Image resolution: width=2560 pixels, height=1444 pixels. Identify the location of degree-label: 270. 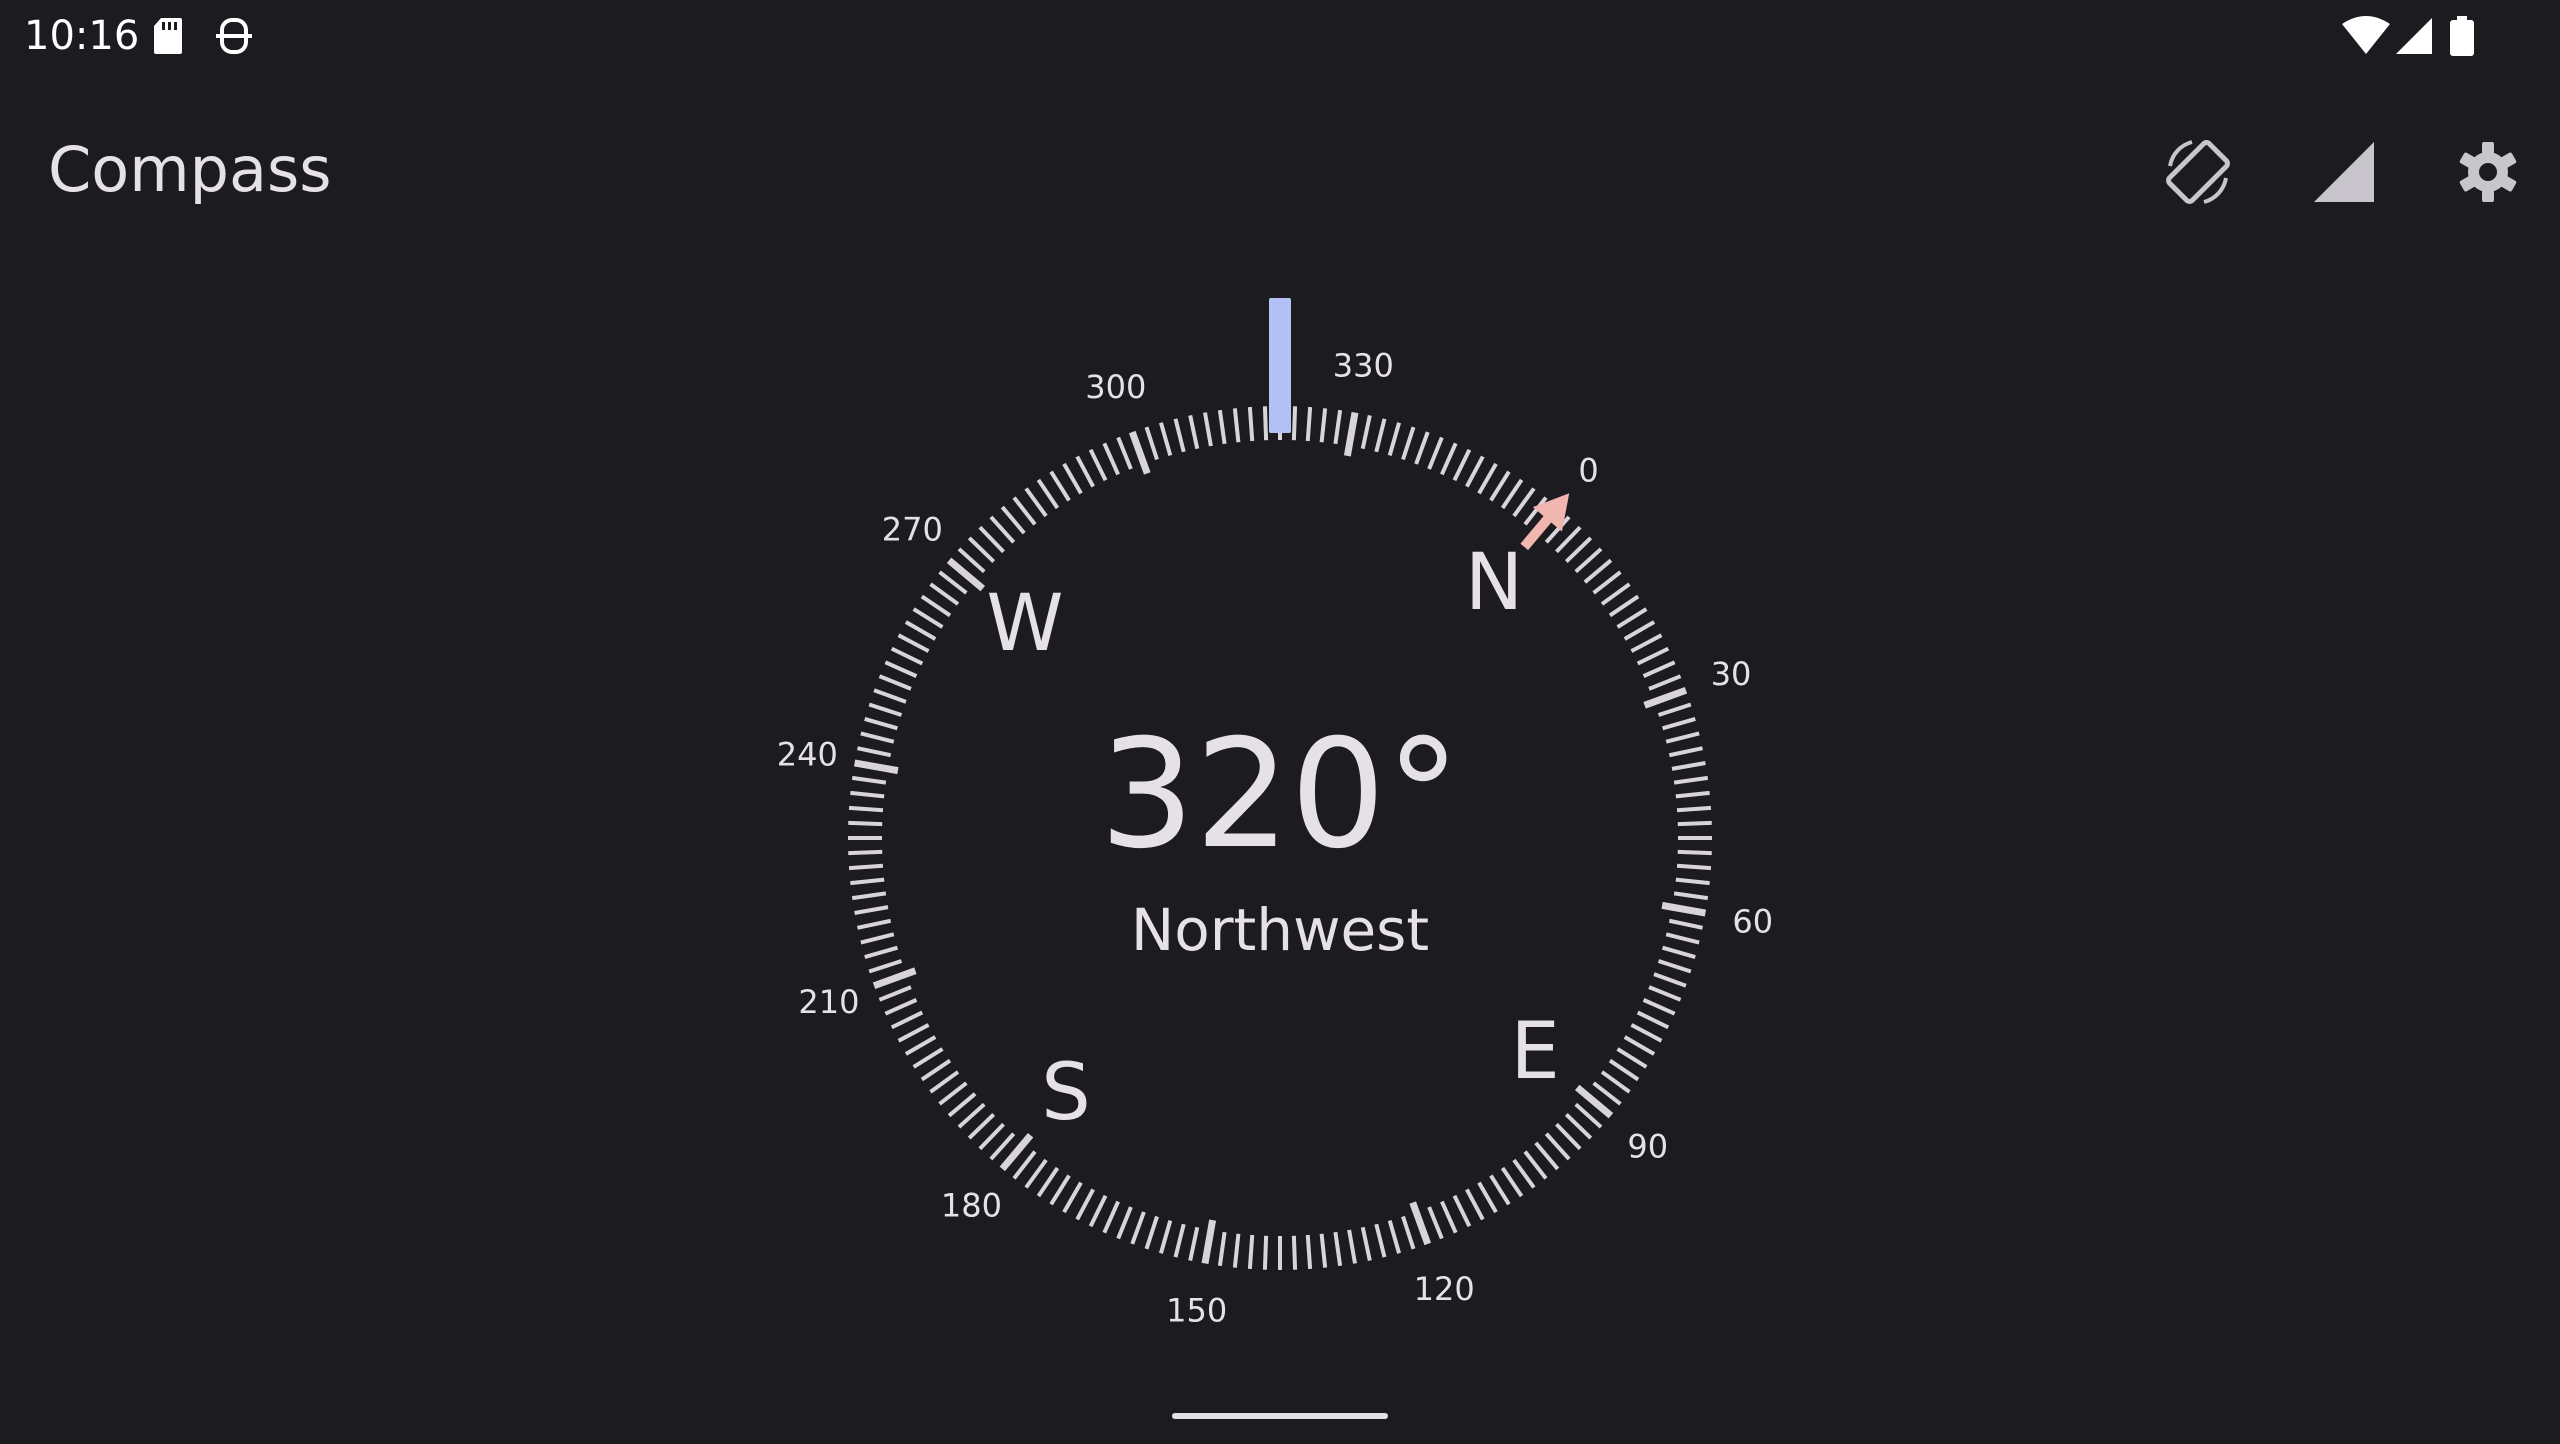
(912, 529).